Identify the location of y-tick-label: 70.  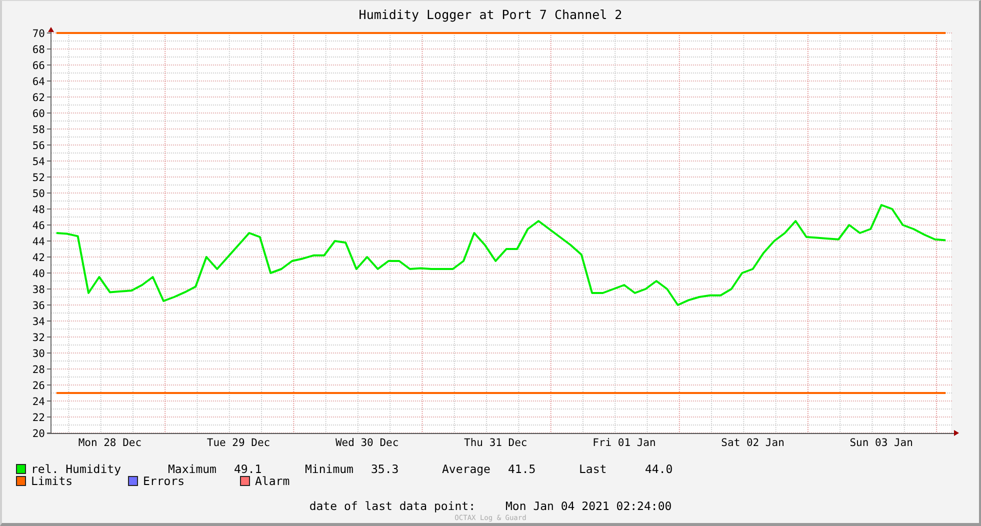
(38, 34).